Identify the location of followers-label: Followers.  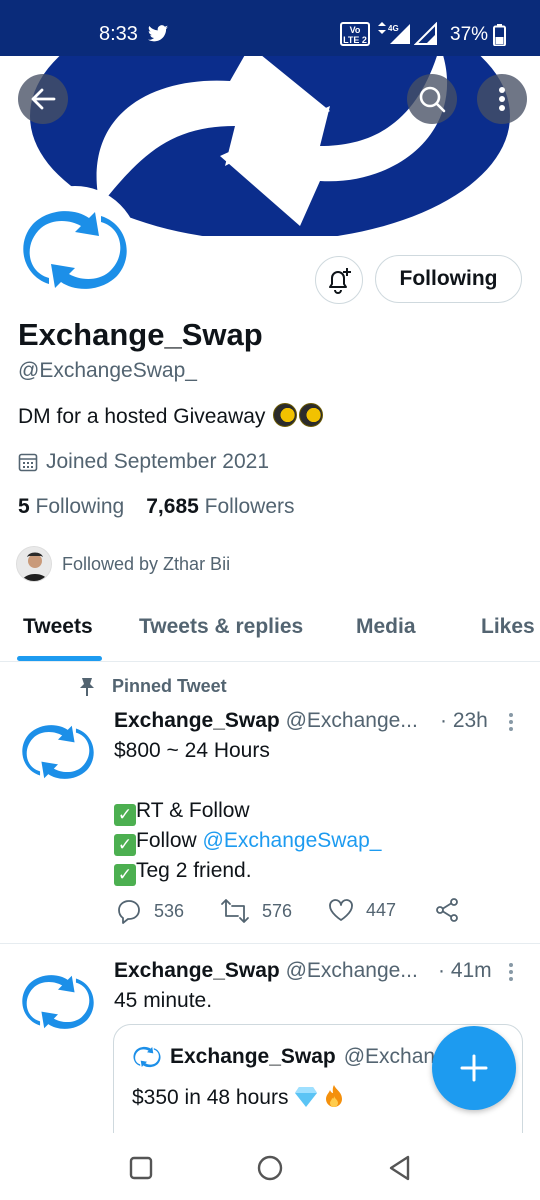
(249, 506).